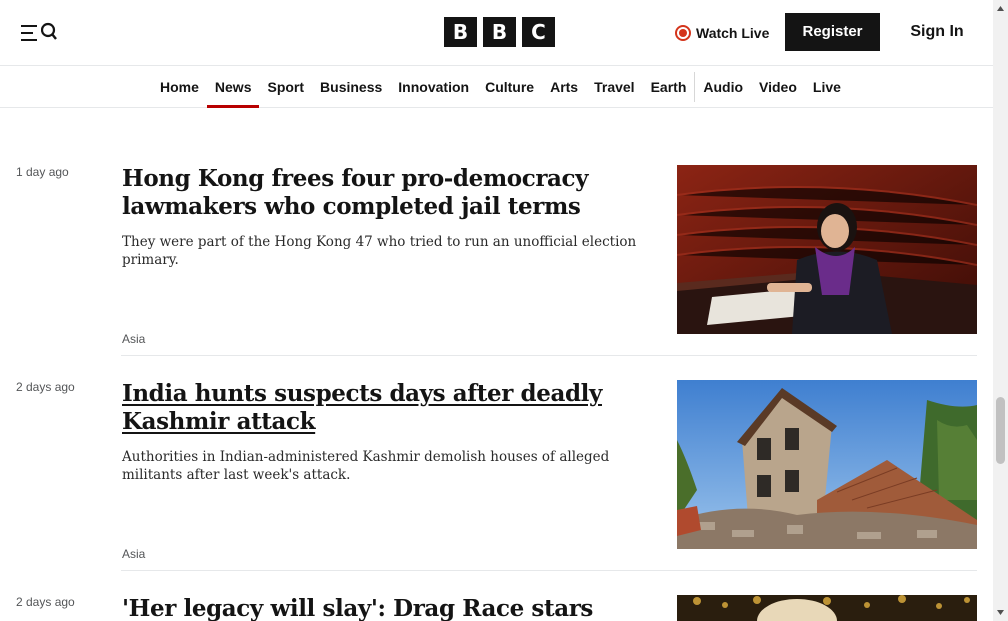 The image size is (1008, 621). I want to click on watch-live-label: Watch Live, so click(733, 33).